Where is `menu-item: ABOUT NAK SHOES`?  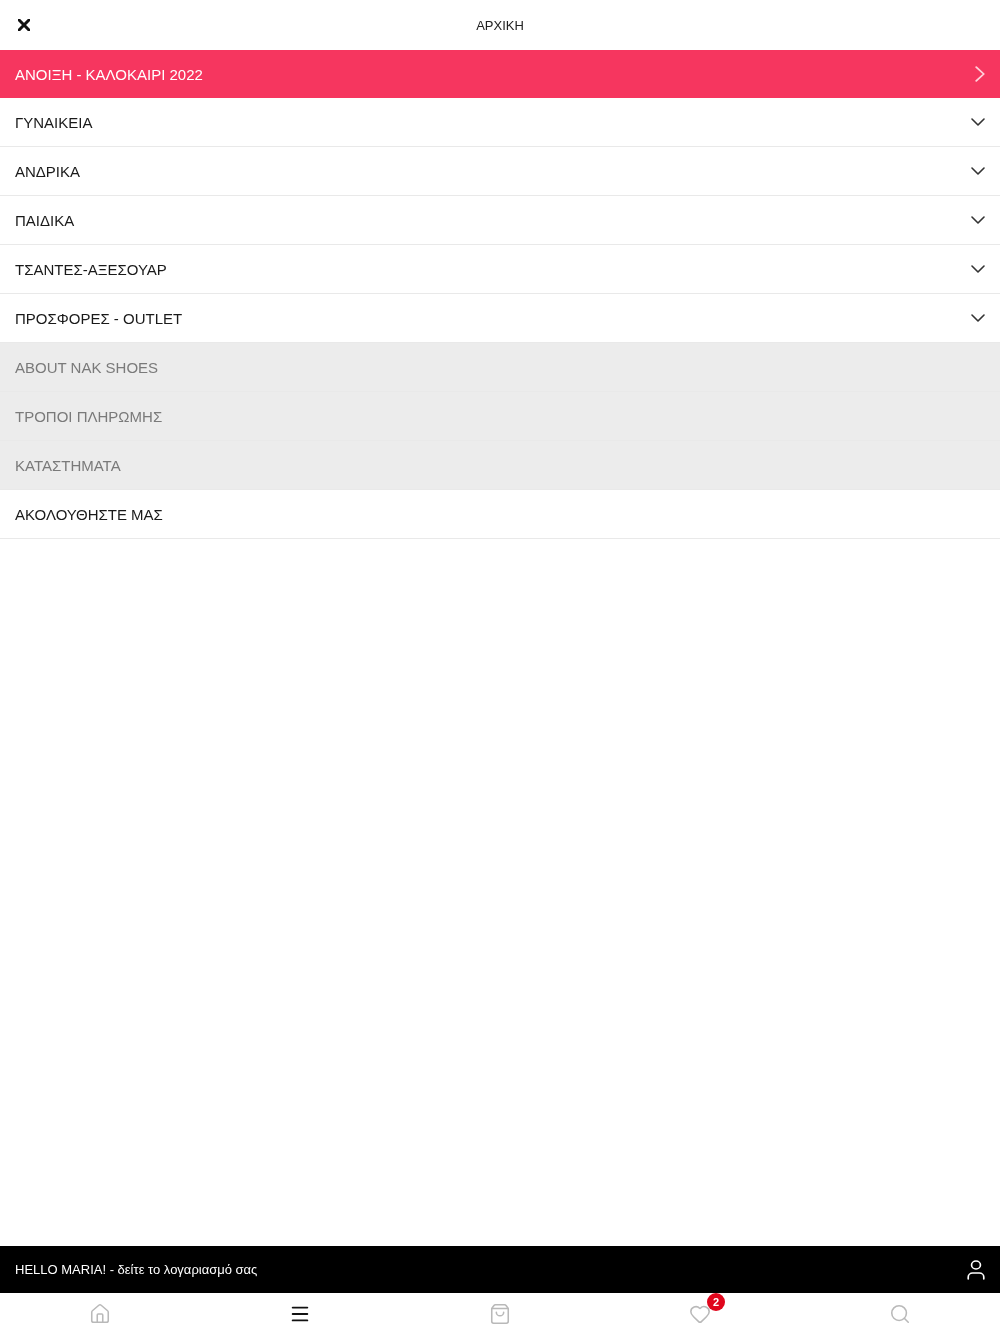
menu-item: ABOUT NAK SHOES is located at coordinates (500, 367).